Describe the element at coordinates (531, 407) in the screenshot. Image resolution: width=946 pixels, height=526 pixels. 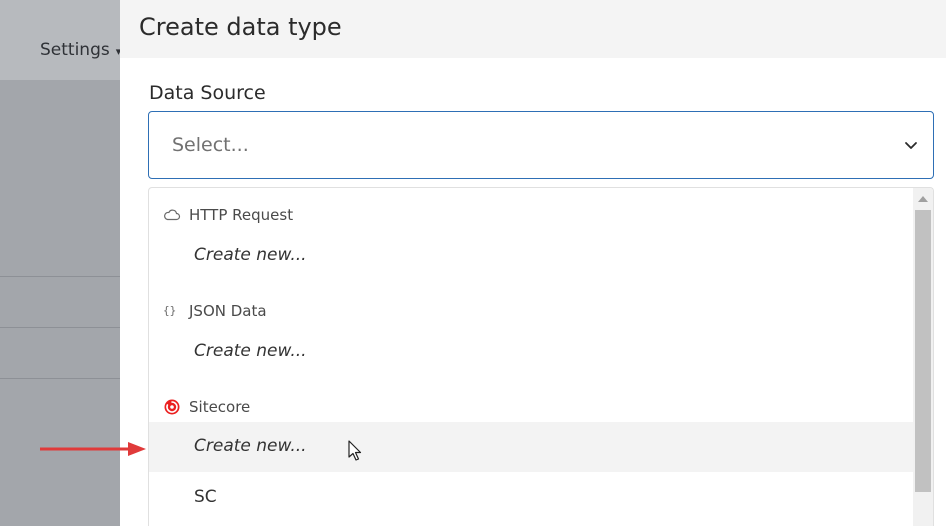
I see `group-header-sitecore: Sitecore` at that location.